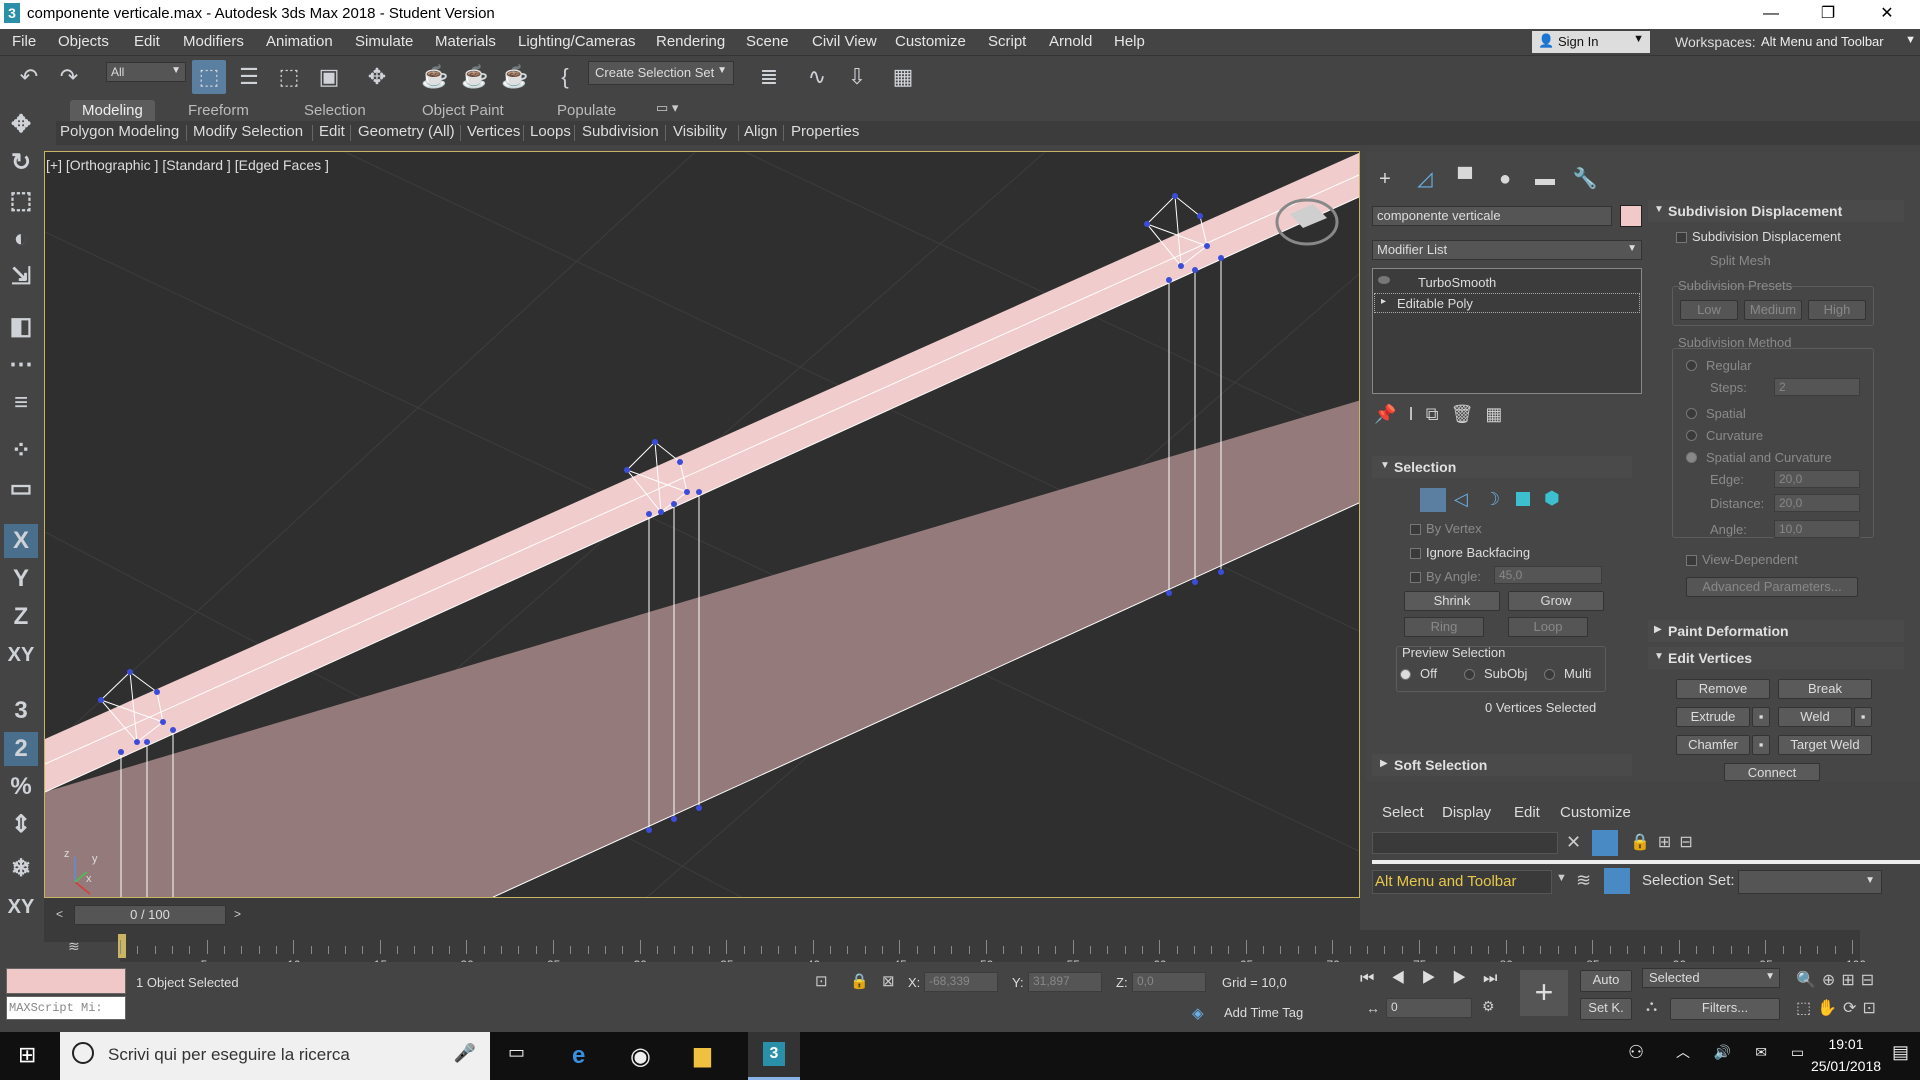 This screenshot has width=1920, height=1080. I want to click on ribbon-properties: Properties, so click(825, 131).